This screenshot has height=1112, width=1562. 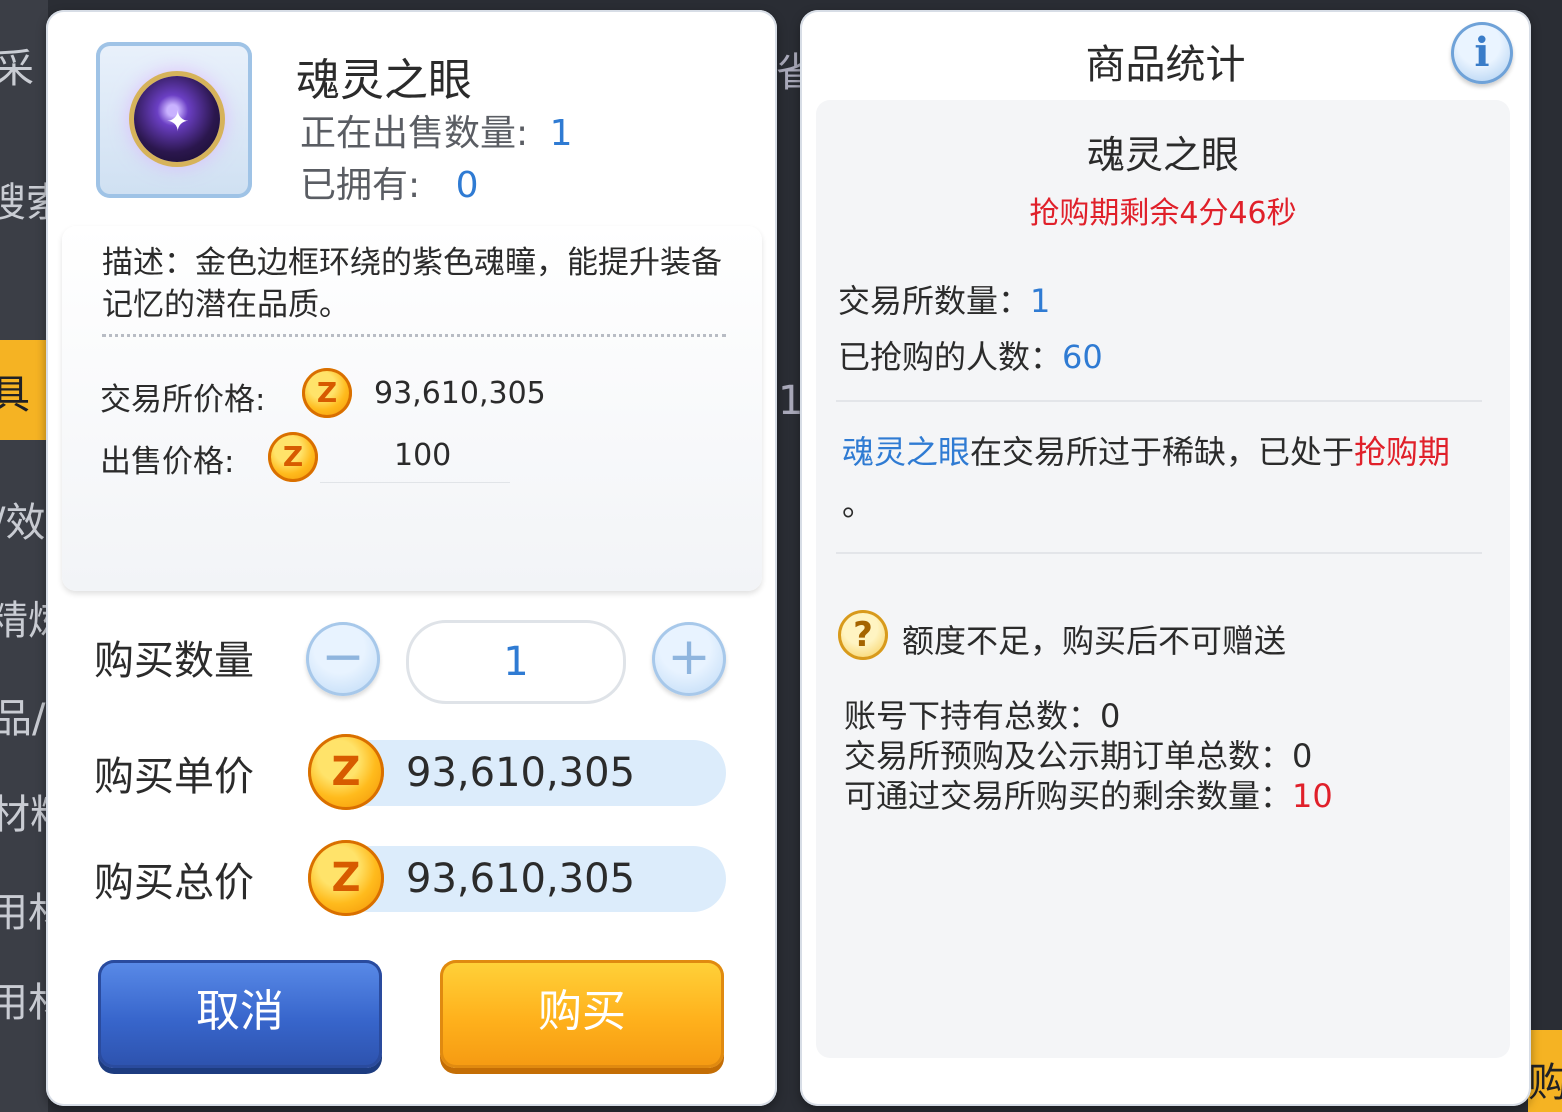 I want to click on background-fragment: /效, so click(x=23, y=523).